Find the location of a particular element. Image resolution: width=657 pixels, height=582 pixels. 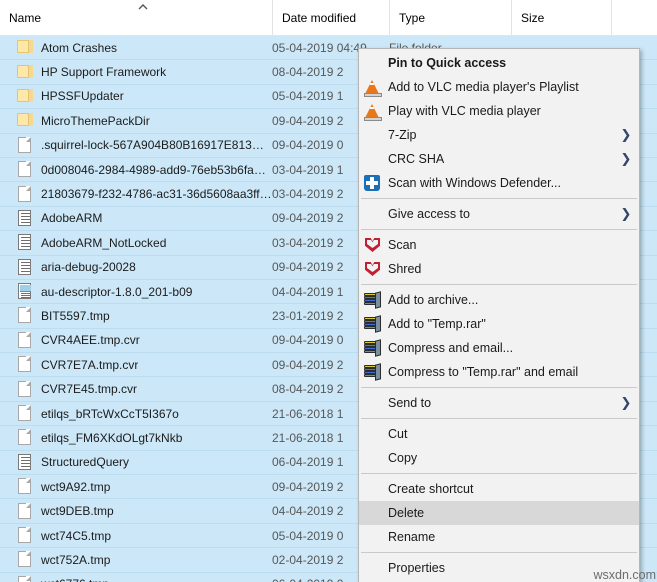

file-name-cell: aria-debug-20028 is located at coordinates (136, 267).